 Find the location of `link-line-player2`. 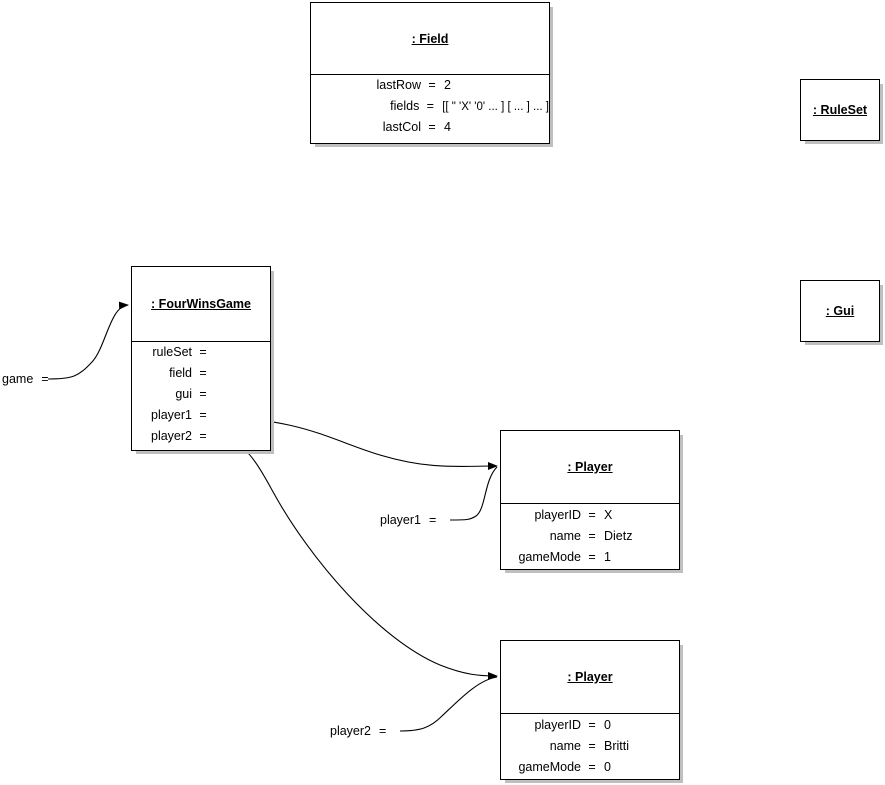

link-line-player2 is located at coordinates (351, 558).